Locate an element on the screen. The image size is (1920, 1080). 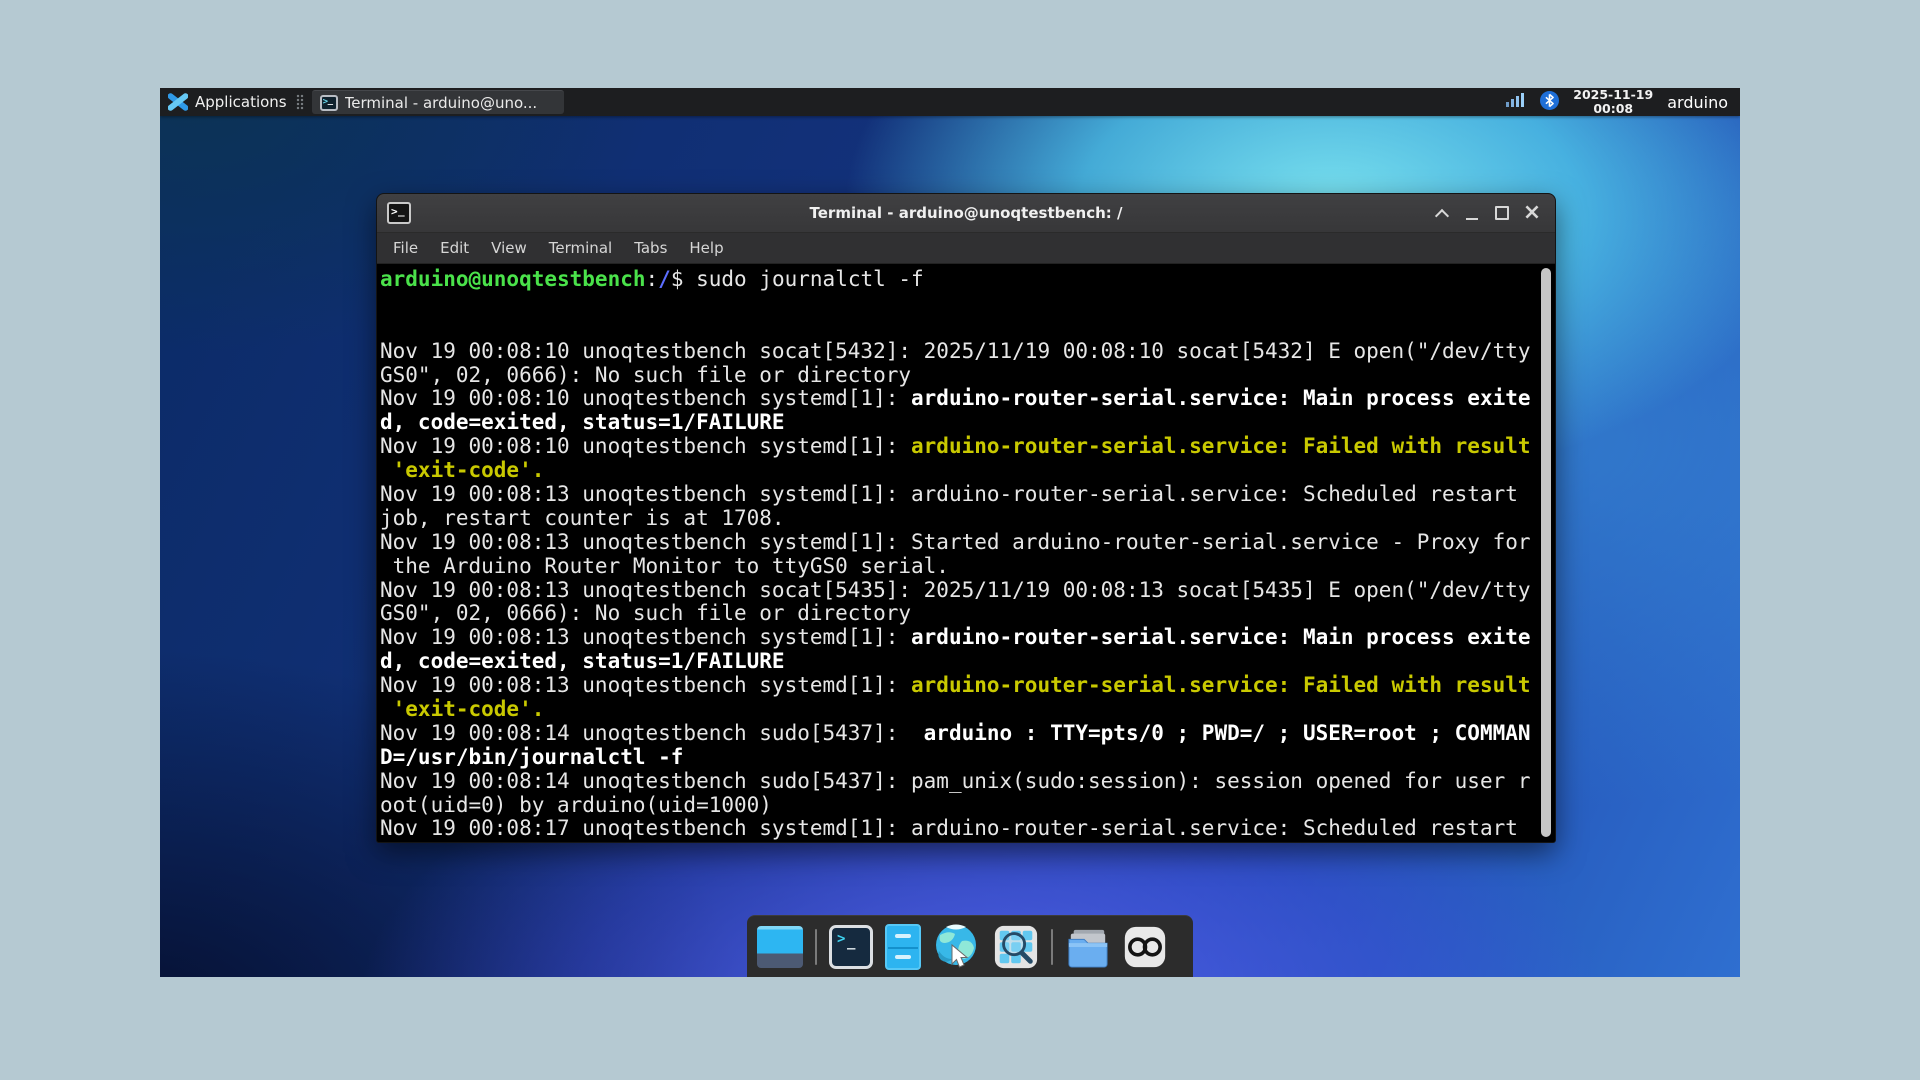
window-controls is located at coordinates (1487, 213).